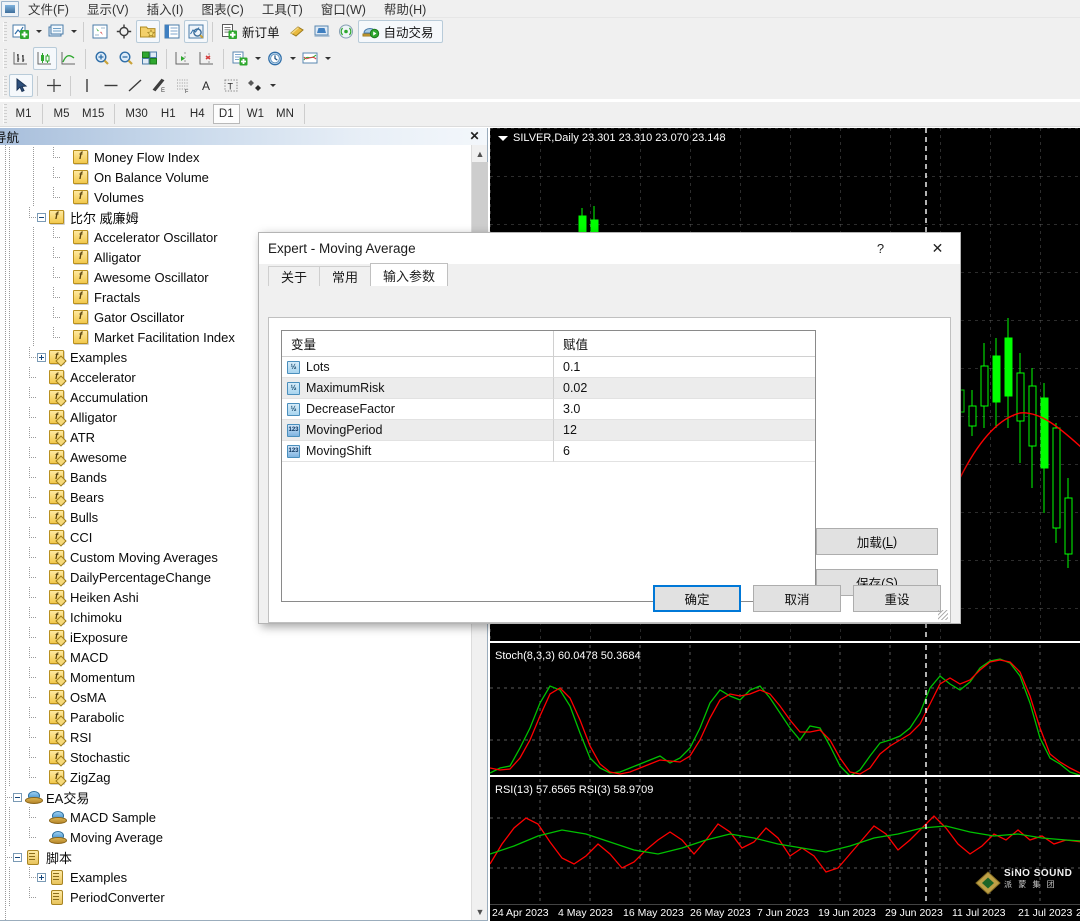  What do you see at coordinates (48, 9) in the screenshot?
I see `menu-file: 文件(F)` at bounding box center [48, 9].